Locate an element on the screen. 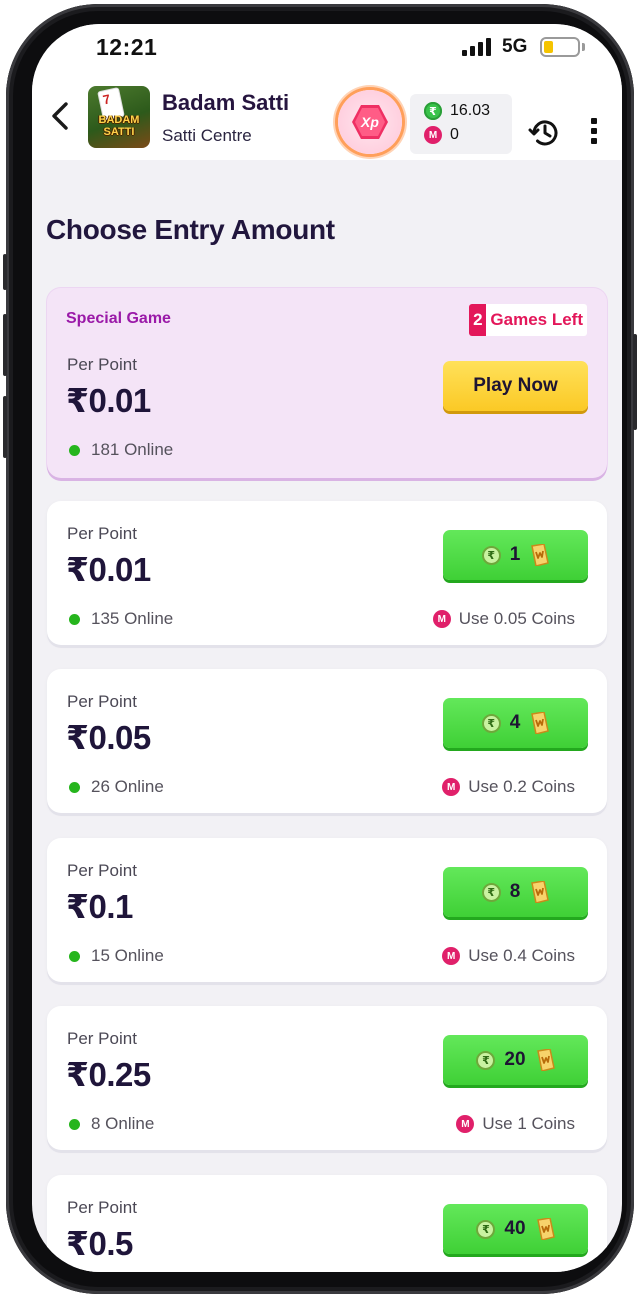 Image resolution: width=640 pixels, height=1300 pixels. online-count-text: 15 Online is located at coordinates (127, 955).